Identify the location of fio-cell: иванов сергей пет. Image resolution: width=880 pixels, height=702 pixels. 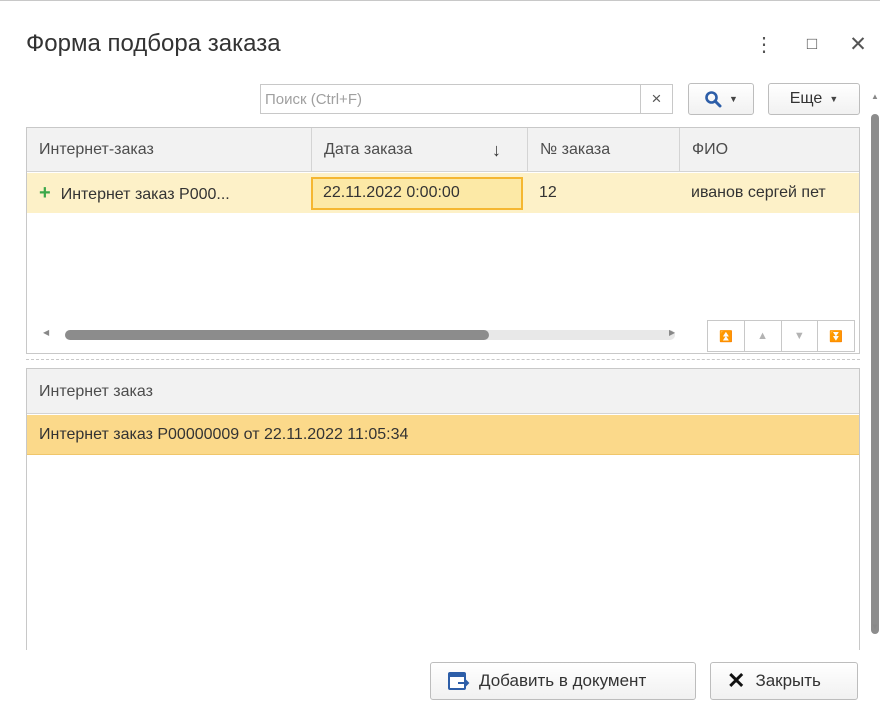
(769, 193).